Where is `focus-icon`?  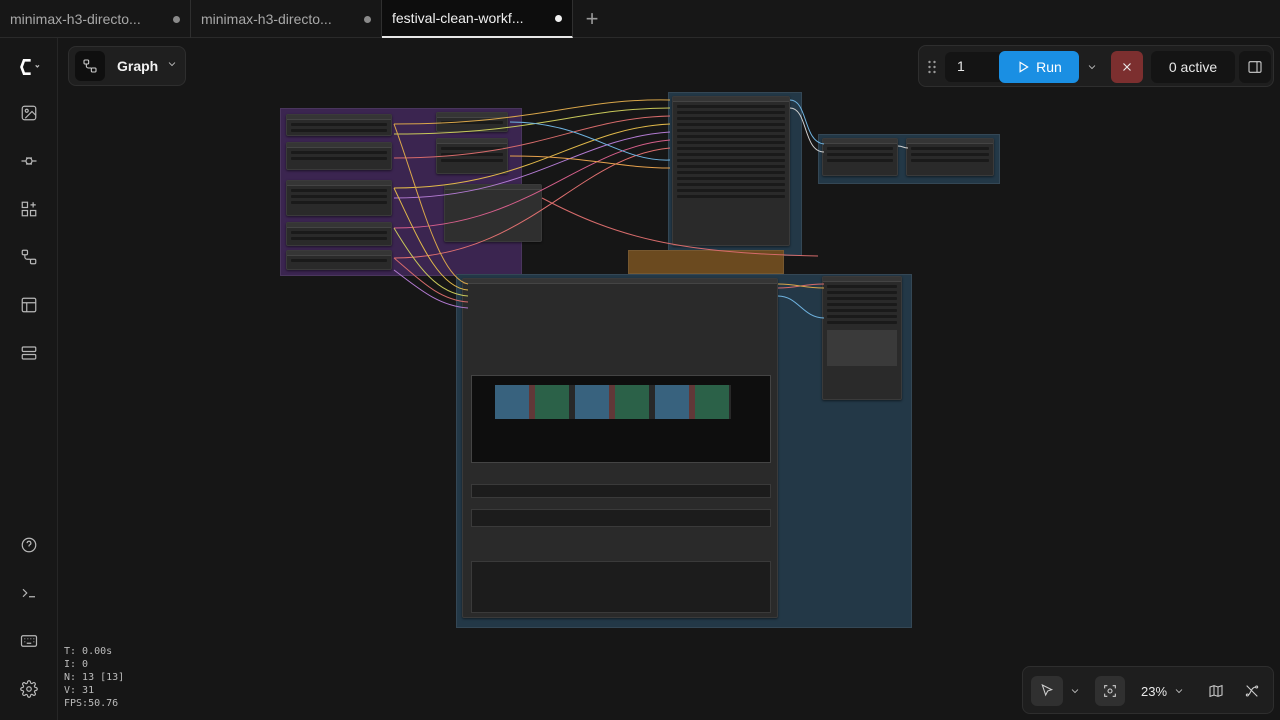 focus-icon is located at coordinates (1110, 691).